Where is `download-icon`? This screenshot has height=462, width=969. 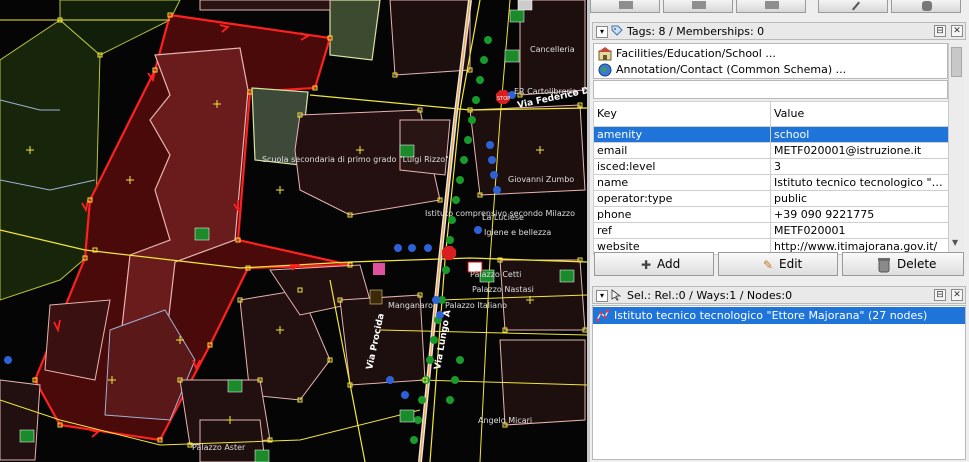 download-icon is located at coordinates (699, 5).